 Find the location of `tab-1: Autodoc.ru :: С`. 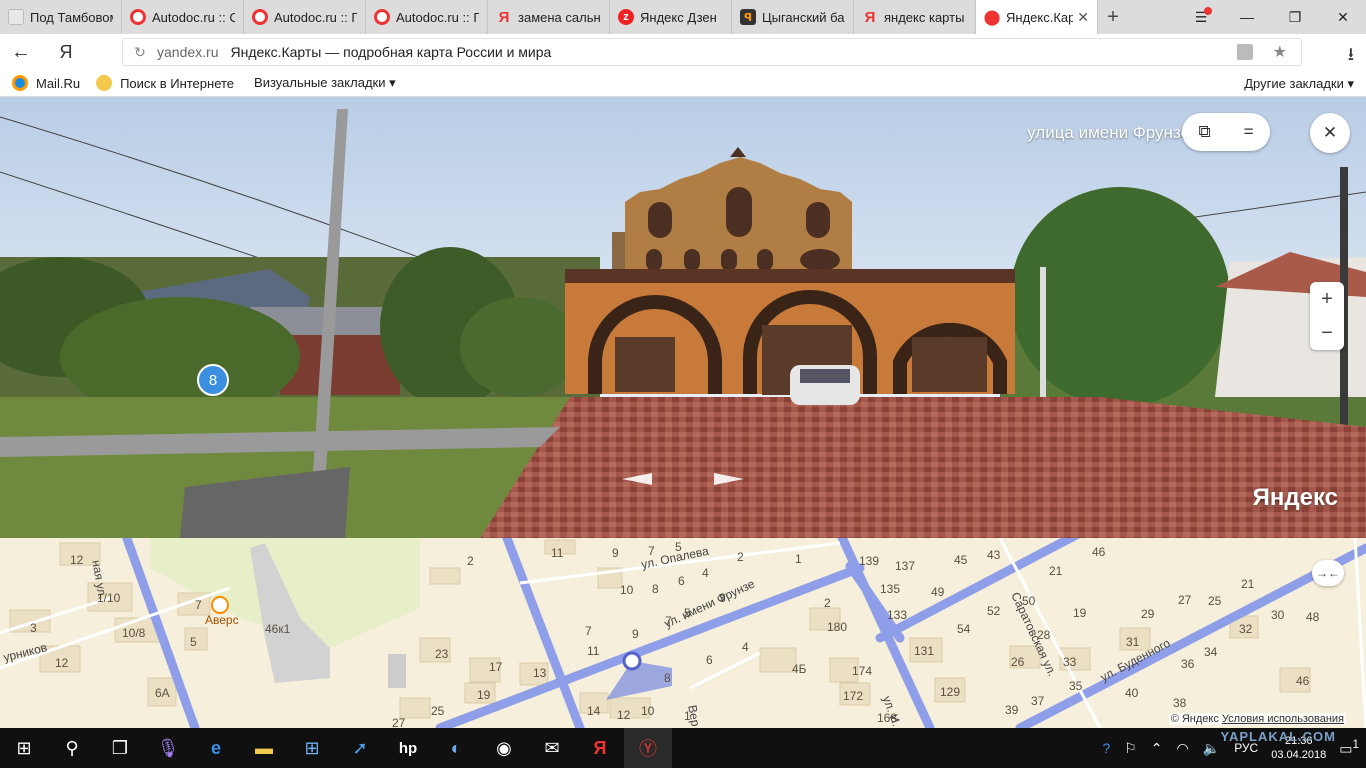

tab-1: Autodoc.ru :: С is located at coordinates (183, 17).